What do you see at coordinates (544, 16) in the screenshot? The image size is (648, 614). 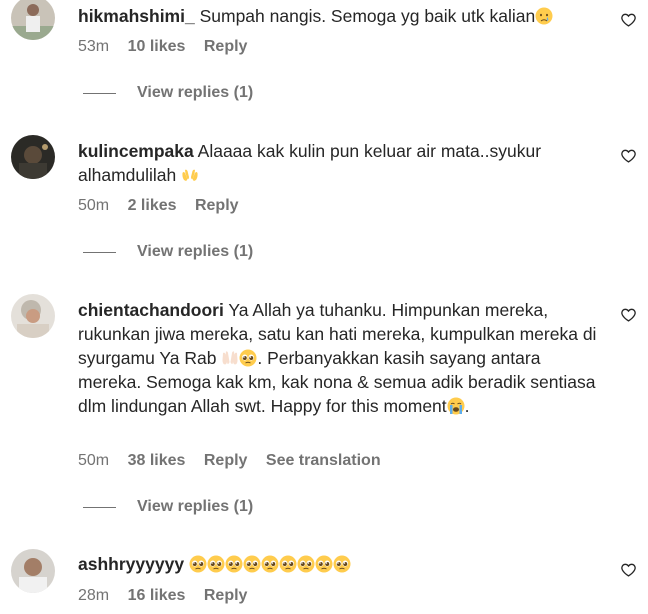 I see `crying-face-emoji` at bounding box center [544, 16].